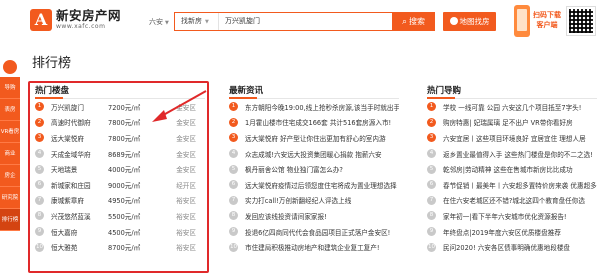  Describe the element at coordinates (322, 216) in the screenshot. I see `news-link: 发回应该线投资请间家家报!` at that location.